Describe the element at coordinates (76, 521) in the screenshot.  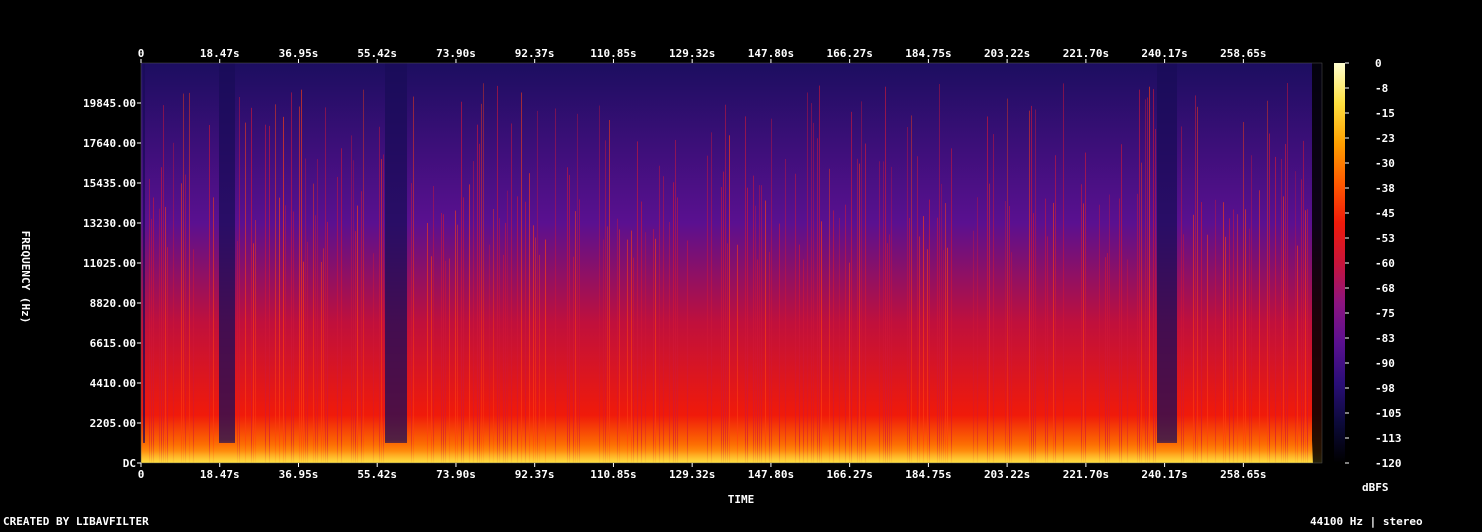
I see `footer-credit: CREATED BY LIBAVFILTER` at that location.